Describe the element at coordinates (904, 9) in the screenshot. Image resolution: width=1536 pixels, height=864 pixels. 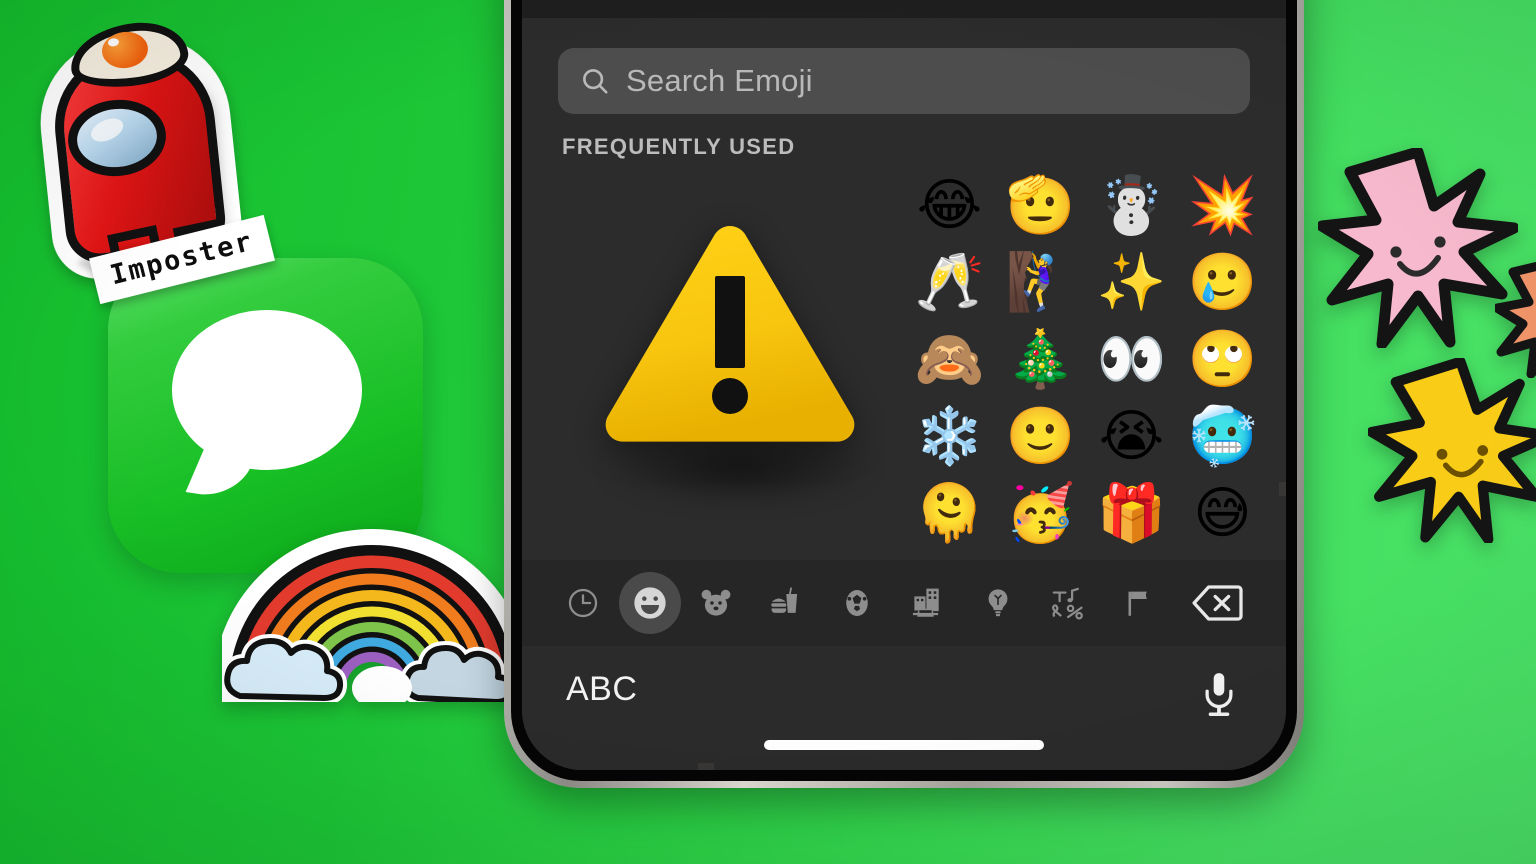
I see `keyboard-top-gap` at that location.